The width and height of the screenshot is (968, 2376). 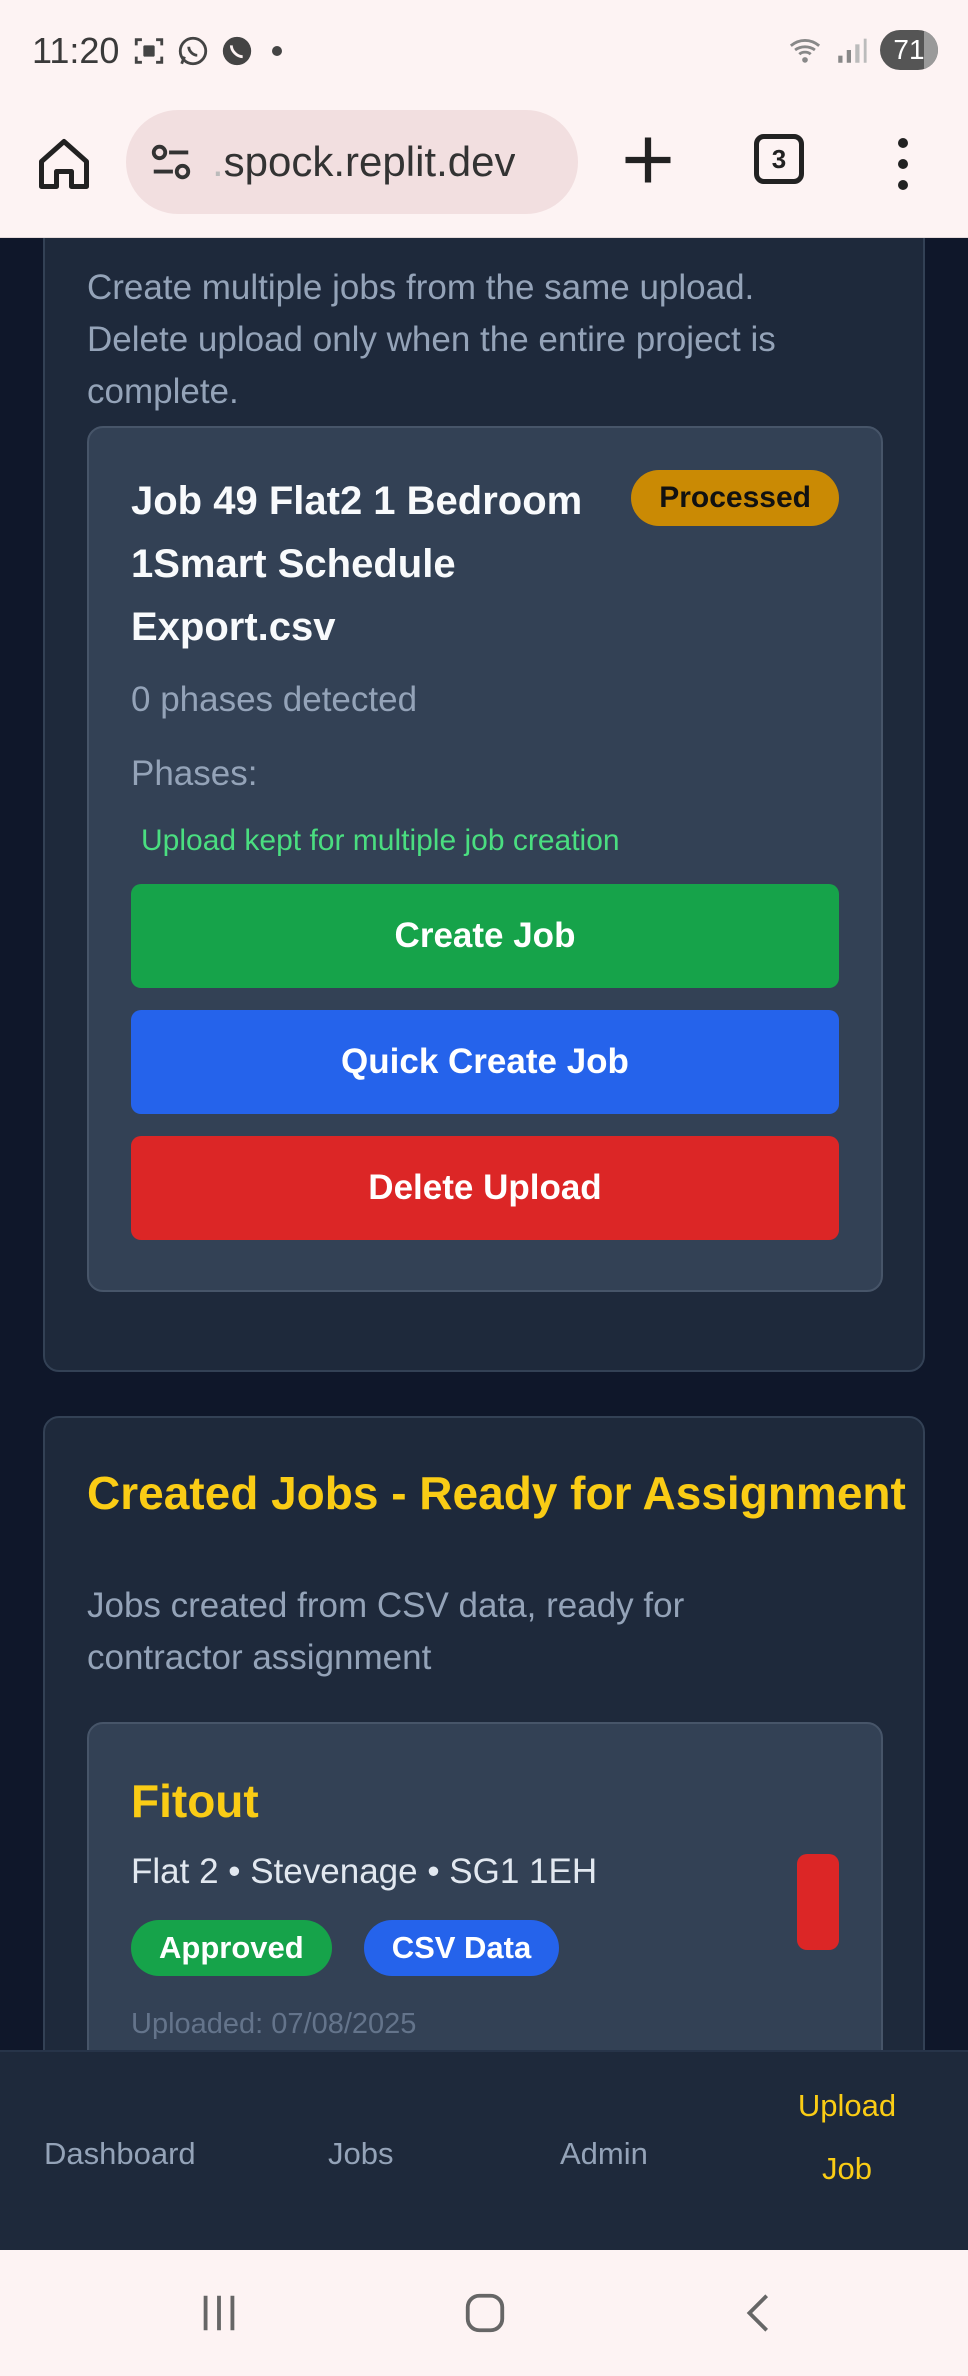 What do you see at coordinates (237, 51) in the screenshot?
I see `viber-icon` at bounding box center [237, 51].